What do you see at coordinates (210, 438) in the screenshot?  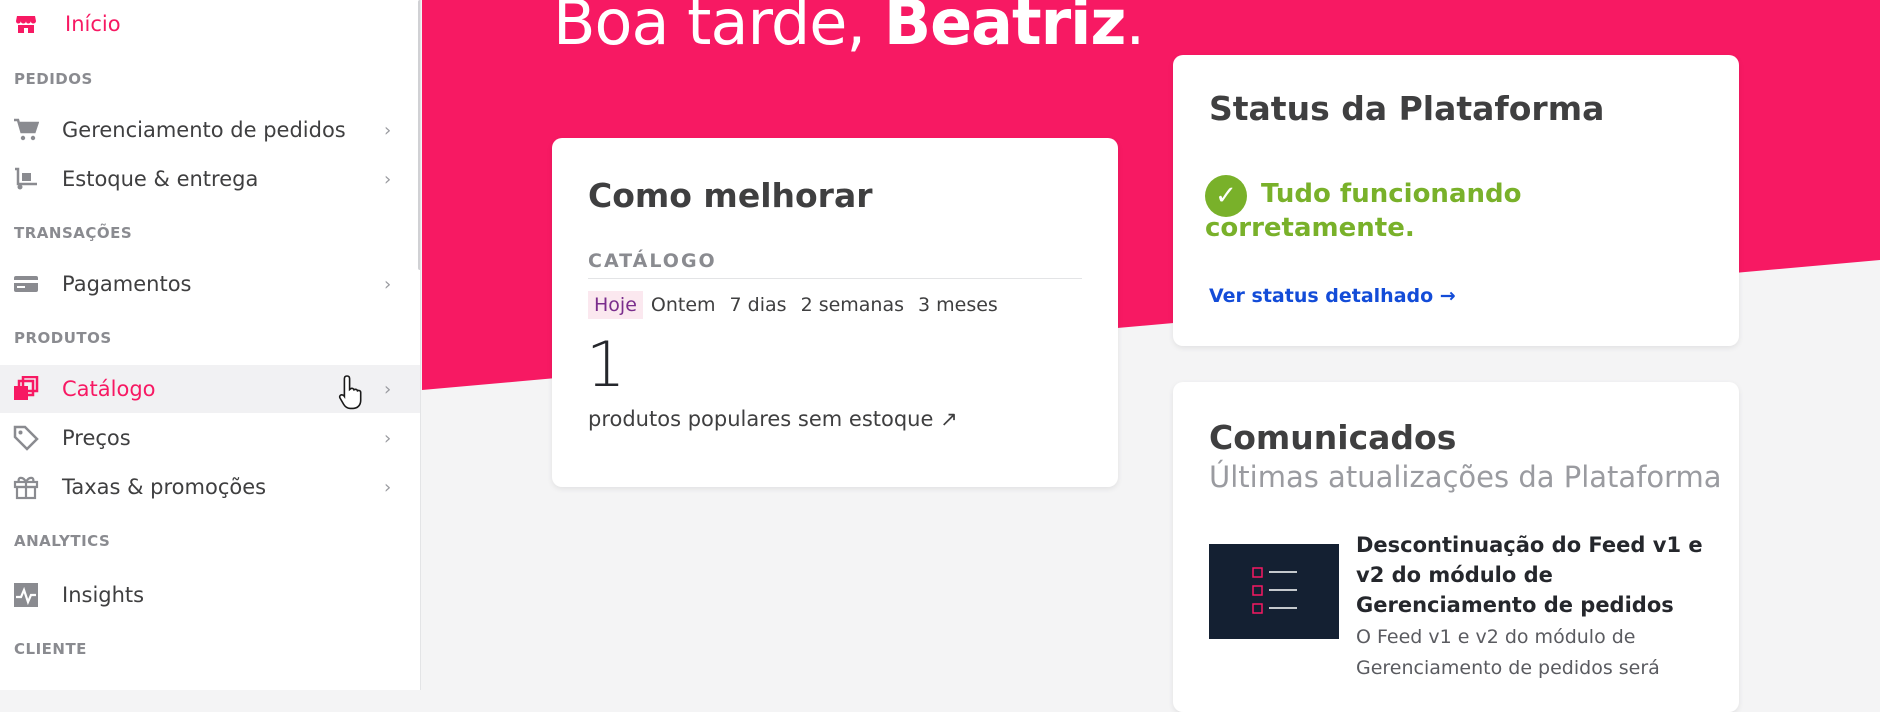 I see `sidebar-item-prices: Preços ›` at bounding box center [210, 438].